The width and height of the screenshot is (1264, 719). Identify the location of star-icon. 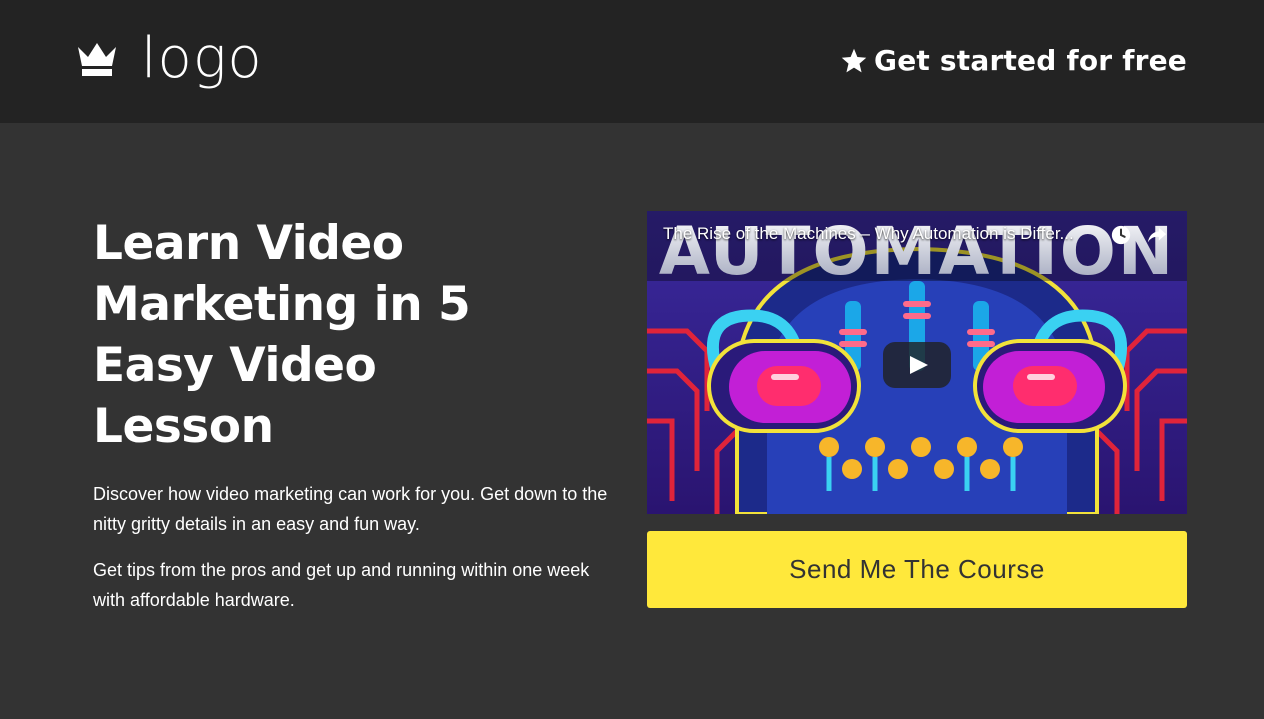
(854, 60).